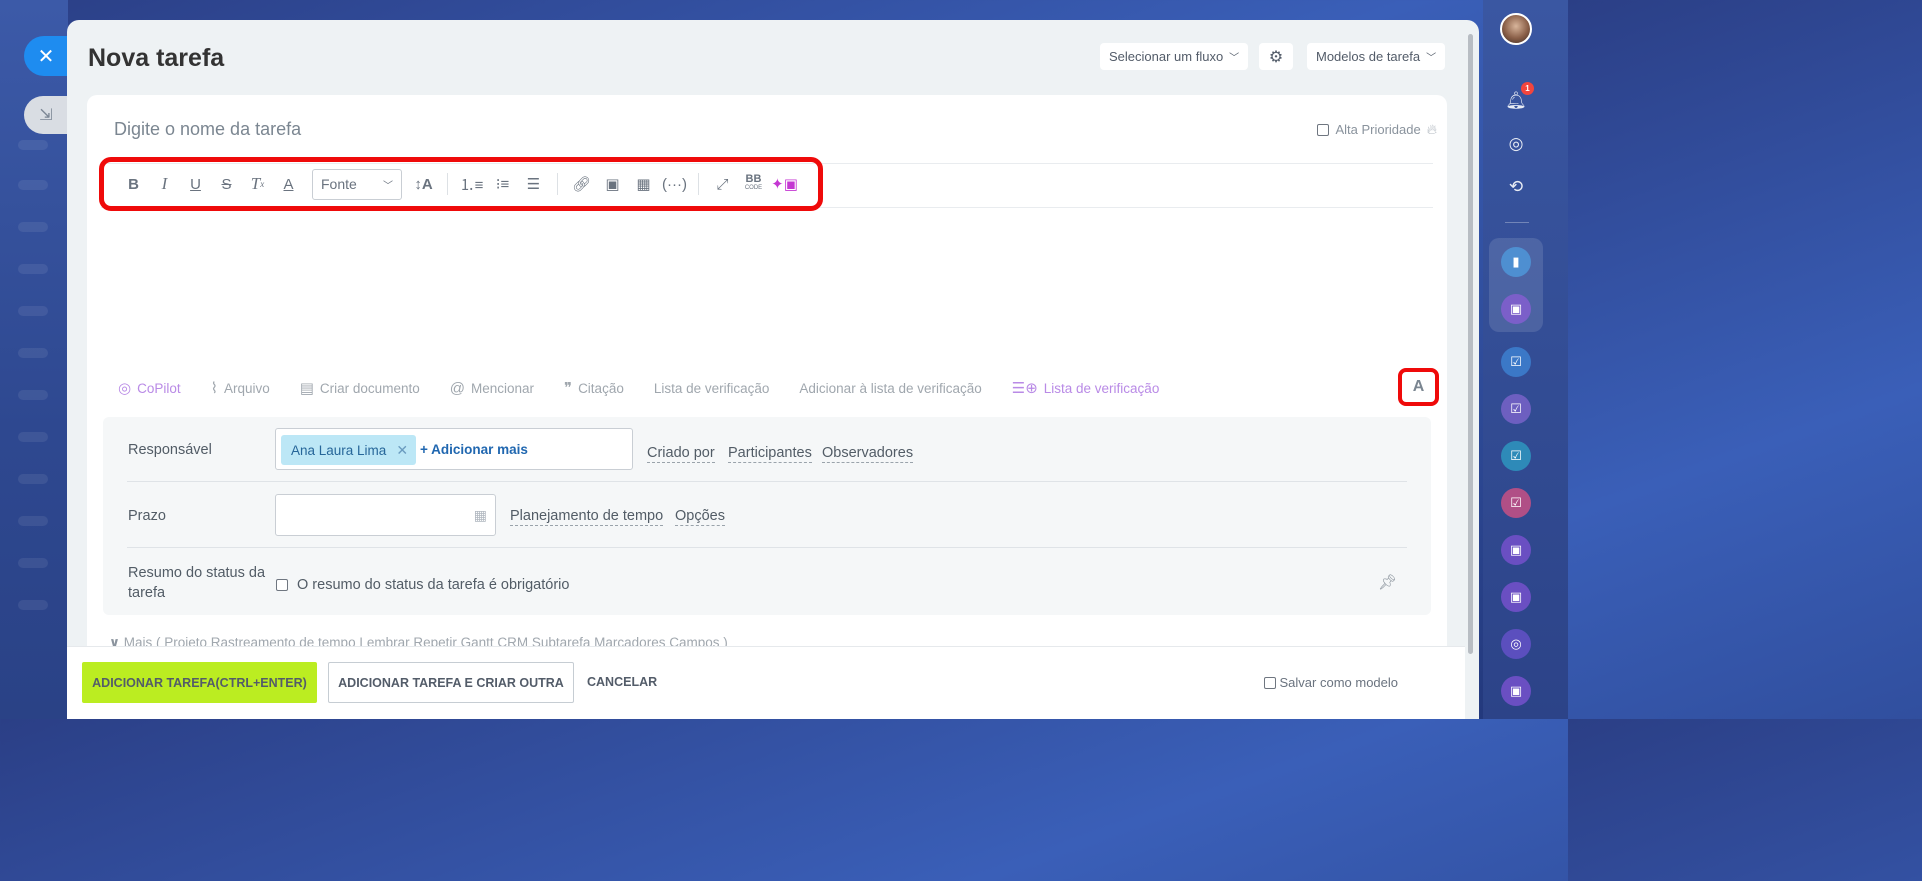 This screenshot has width=1922, height=881. I want to click on add-more-link: + Adicionar mais, so click(474, 449).